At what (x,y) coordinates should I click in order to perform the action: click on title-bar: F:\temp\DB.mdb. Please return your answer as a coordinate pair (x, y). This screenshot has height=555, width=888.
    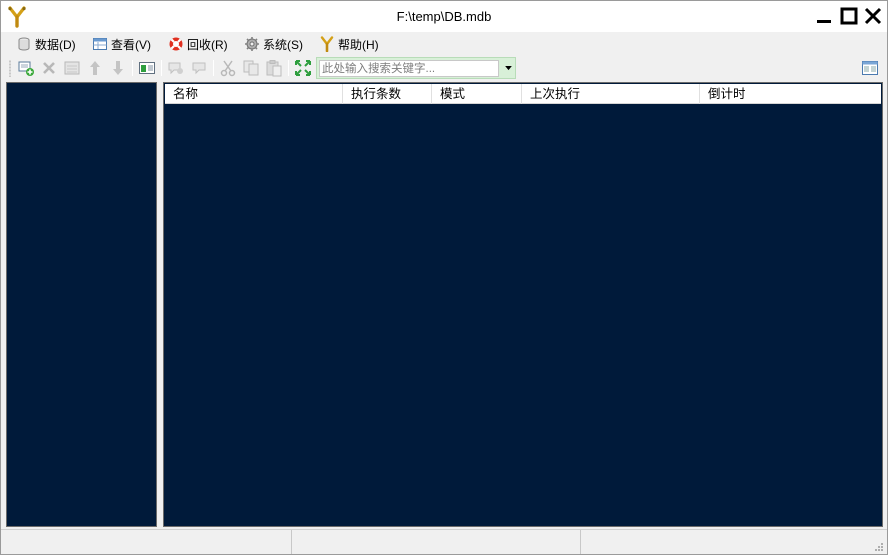
    Looking at the image, I should click on (444, 16).